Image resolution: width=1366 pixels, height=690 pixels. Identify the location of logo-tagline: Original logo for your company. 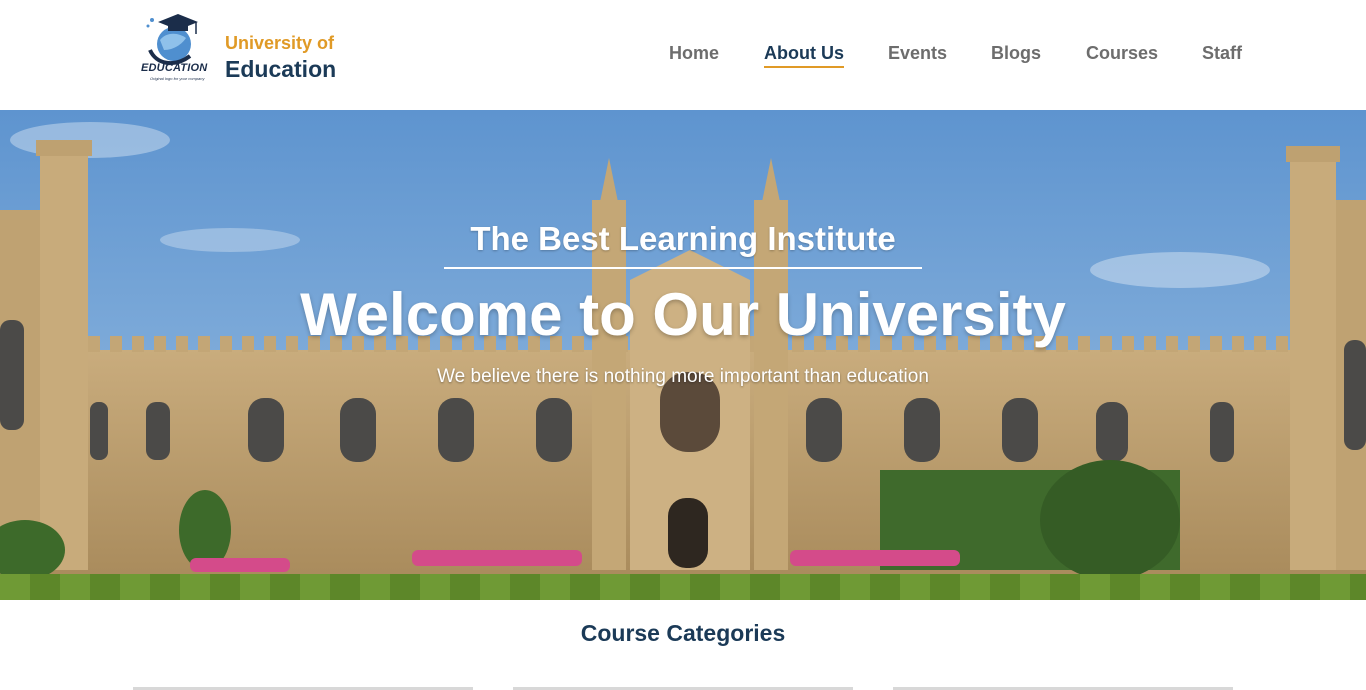
(177, 78).